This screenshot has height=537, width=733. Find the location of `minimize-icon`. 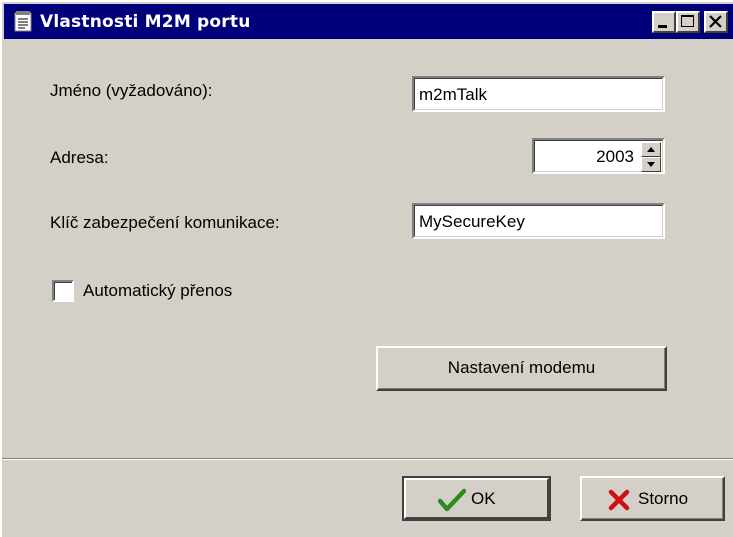

minimize-icon is located at coordinates (662, 26).